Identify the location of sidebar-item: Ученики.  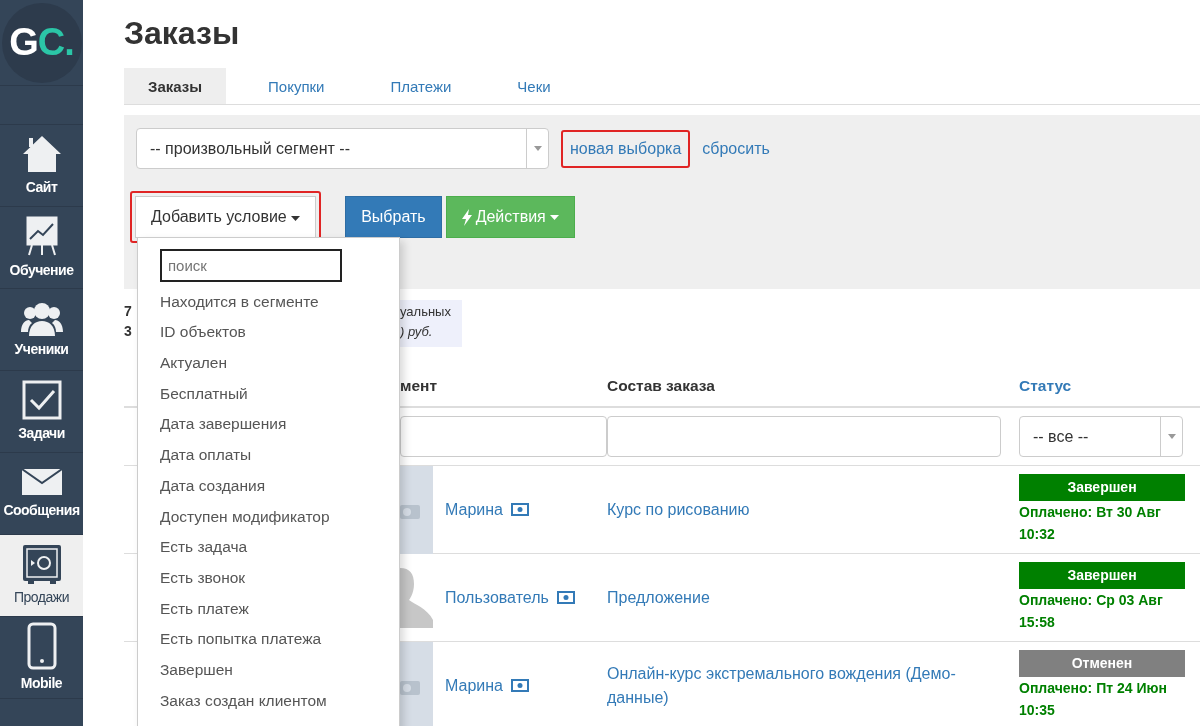
(41, 330).